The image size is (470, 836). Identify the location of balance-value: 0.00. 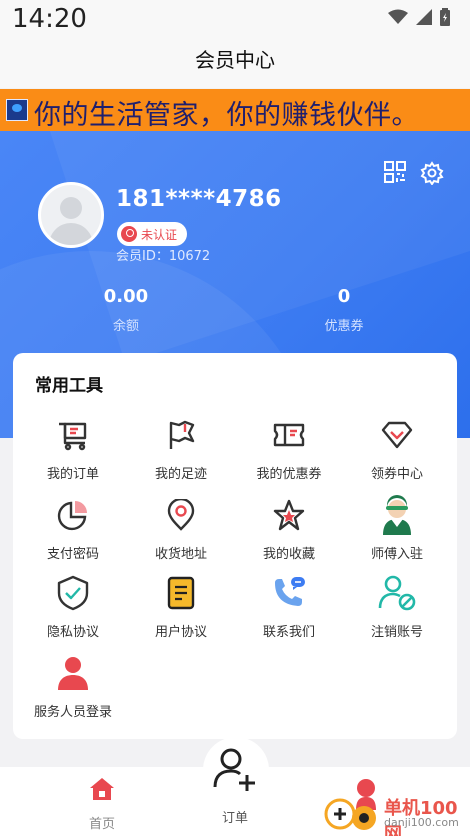
(126, 296).